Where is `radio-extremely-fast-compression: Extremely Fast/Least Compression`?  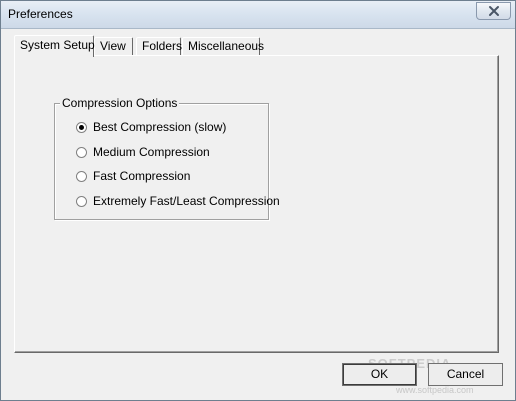 radio-extremely-fast-compression: Extremely Fast/Least Compression is located at coordinates (178, 201).